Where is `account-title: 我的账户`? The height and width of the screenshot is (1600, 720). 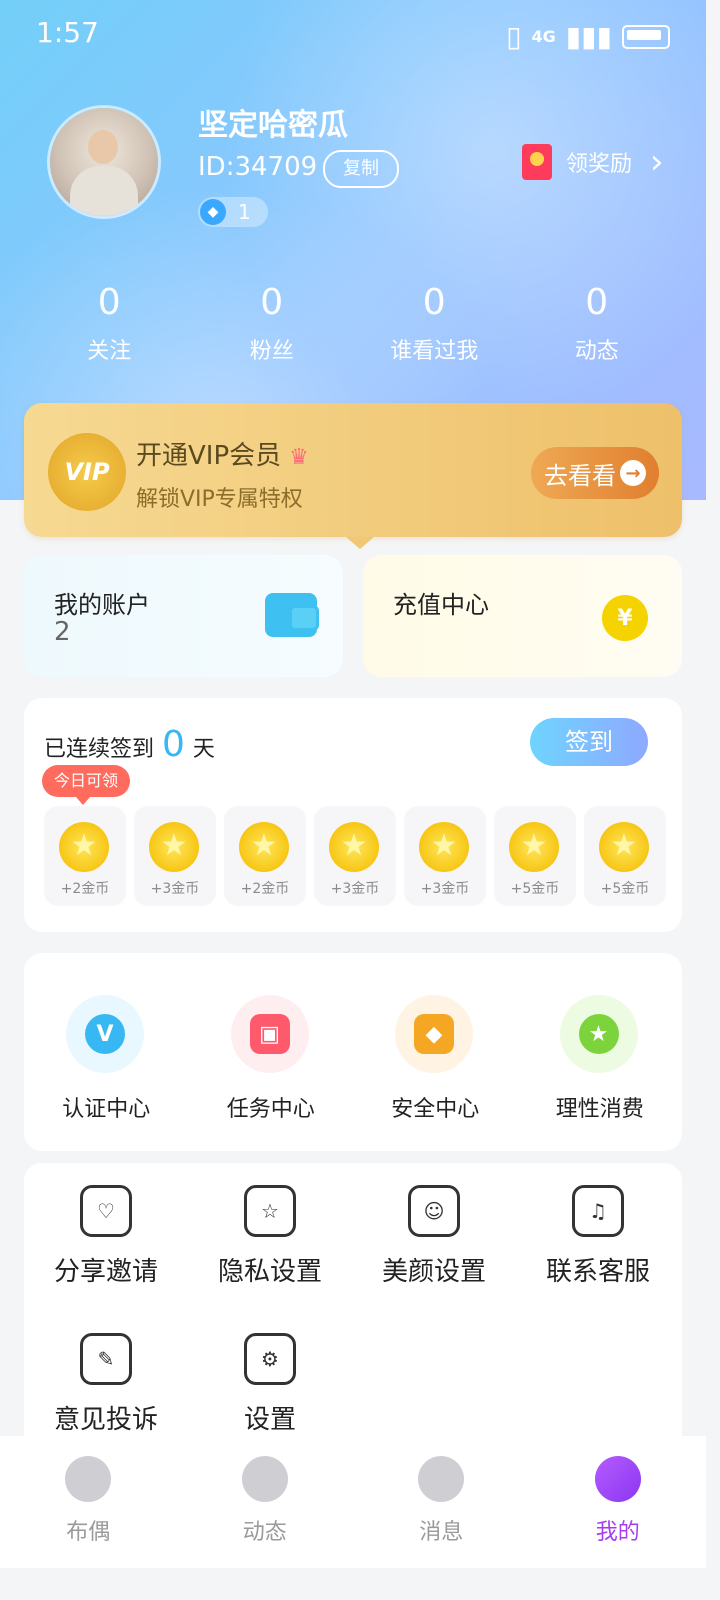
account-title: 我的账户 is located at coordinates (102, 605).